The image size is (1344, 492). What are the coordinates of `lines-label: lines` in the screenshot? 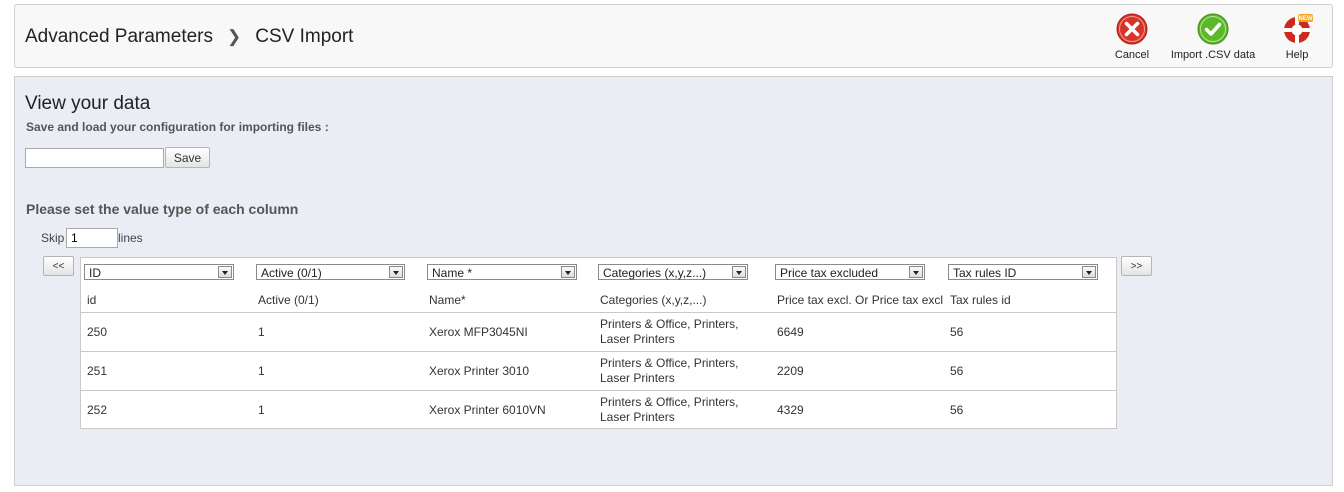 It's located at (130, 238).